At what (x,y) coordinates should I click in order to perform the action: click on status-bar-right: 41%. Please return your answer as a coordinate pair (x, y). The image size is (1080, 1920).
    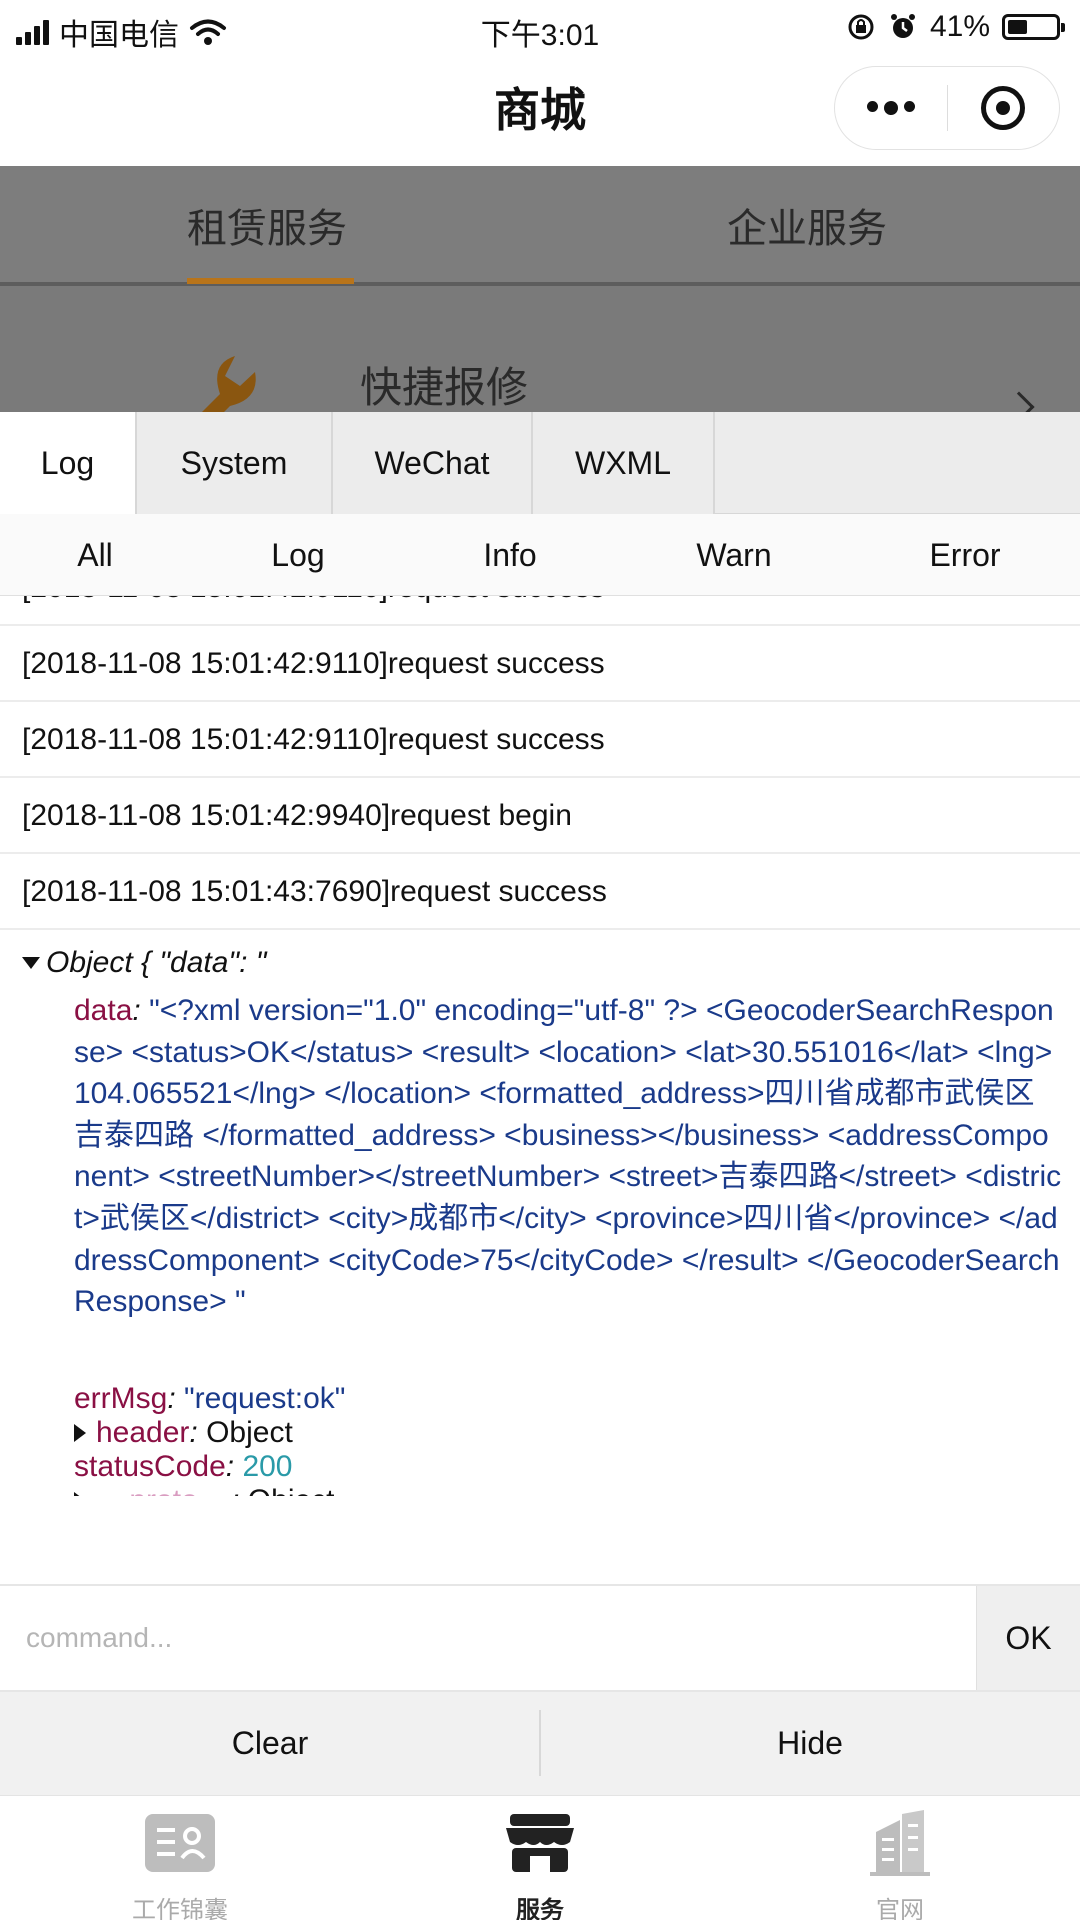
    Looking at the image, I should click on (955, 27).